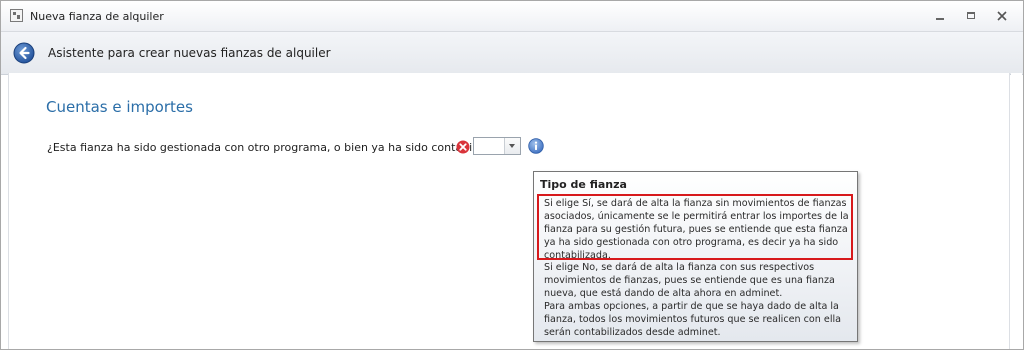 The height and width of the screenshot is (350, 1024). Describe the element at coordinates (536, 146) in the screenshot. I see `info-icon` at that location.